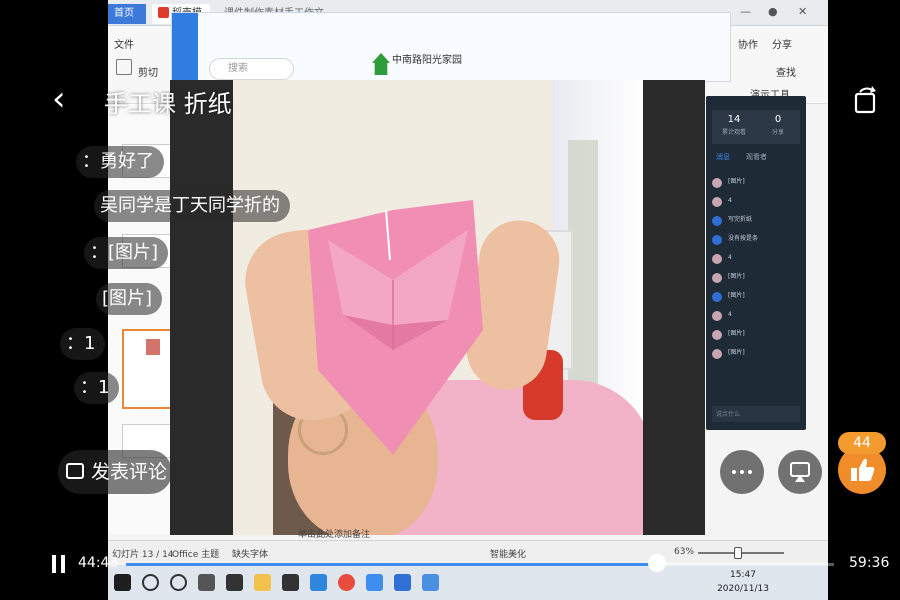  I want to click on group-name: 中南路阳光家园, so click(427, 60).